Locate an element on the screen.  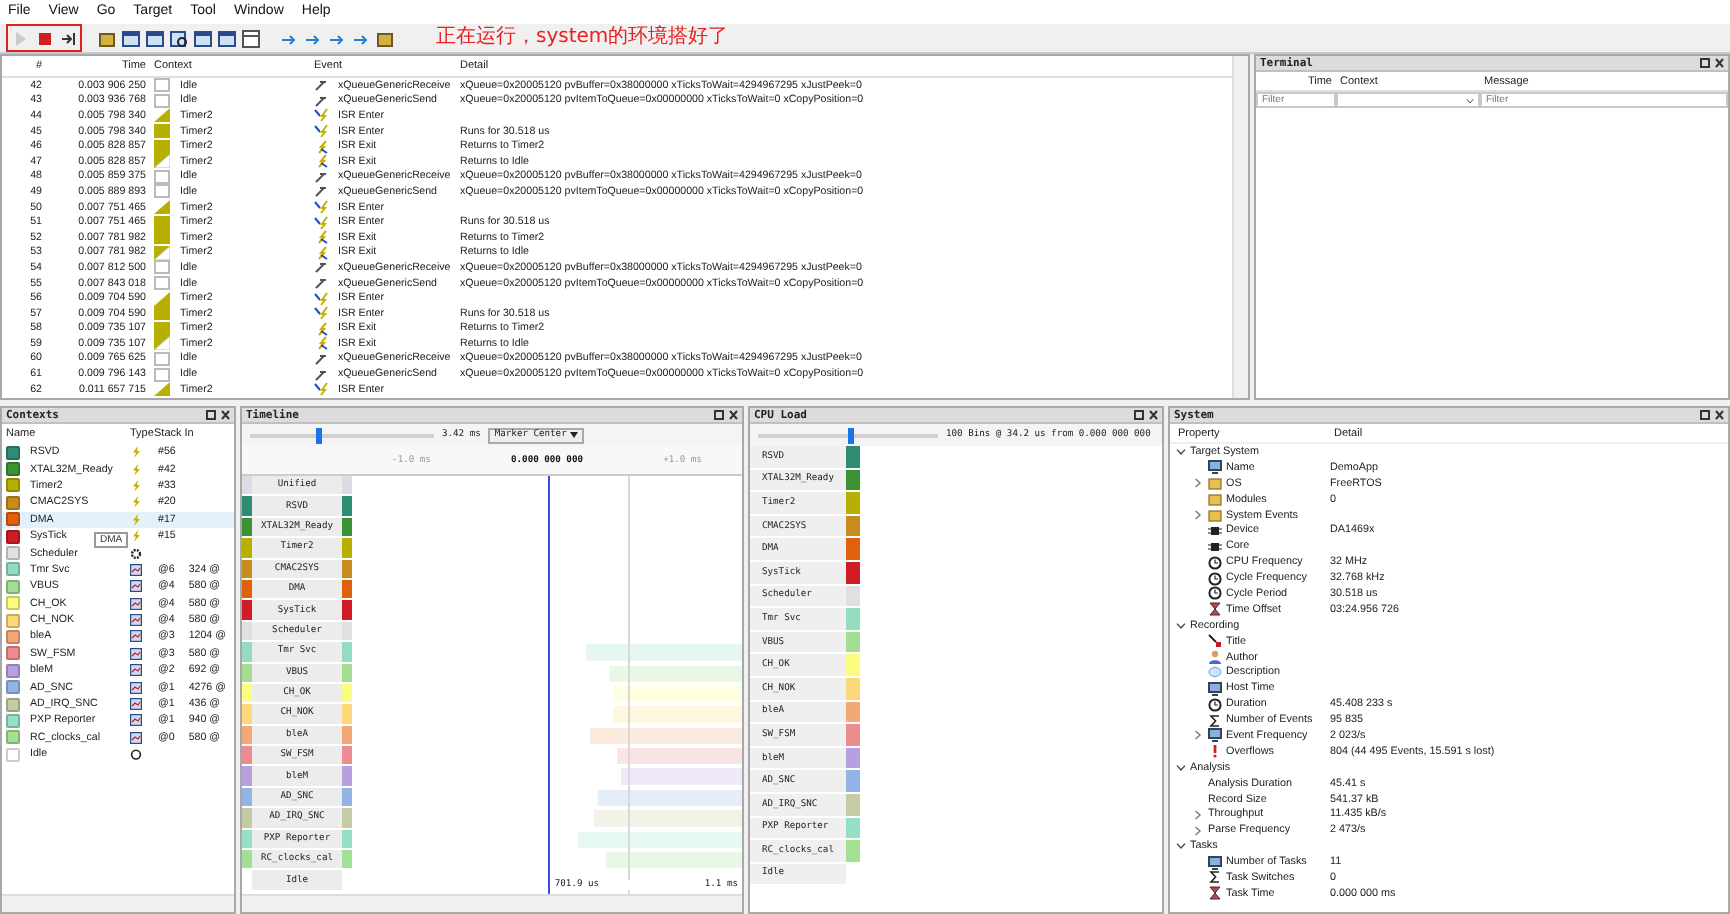
clock-icon is located at coordinates (1215, 704).